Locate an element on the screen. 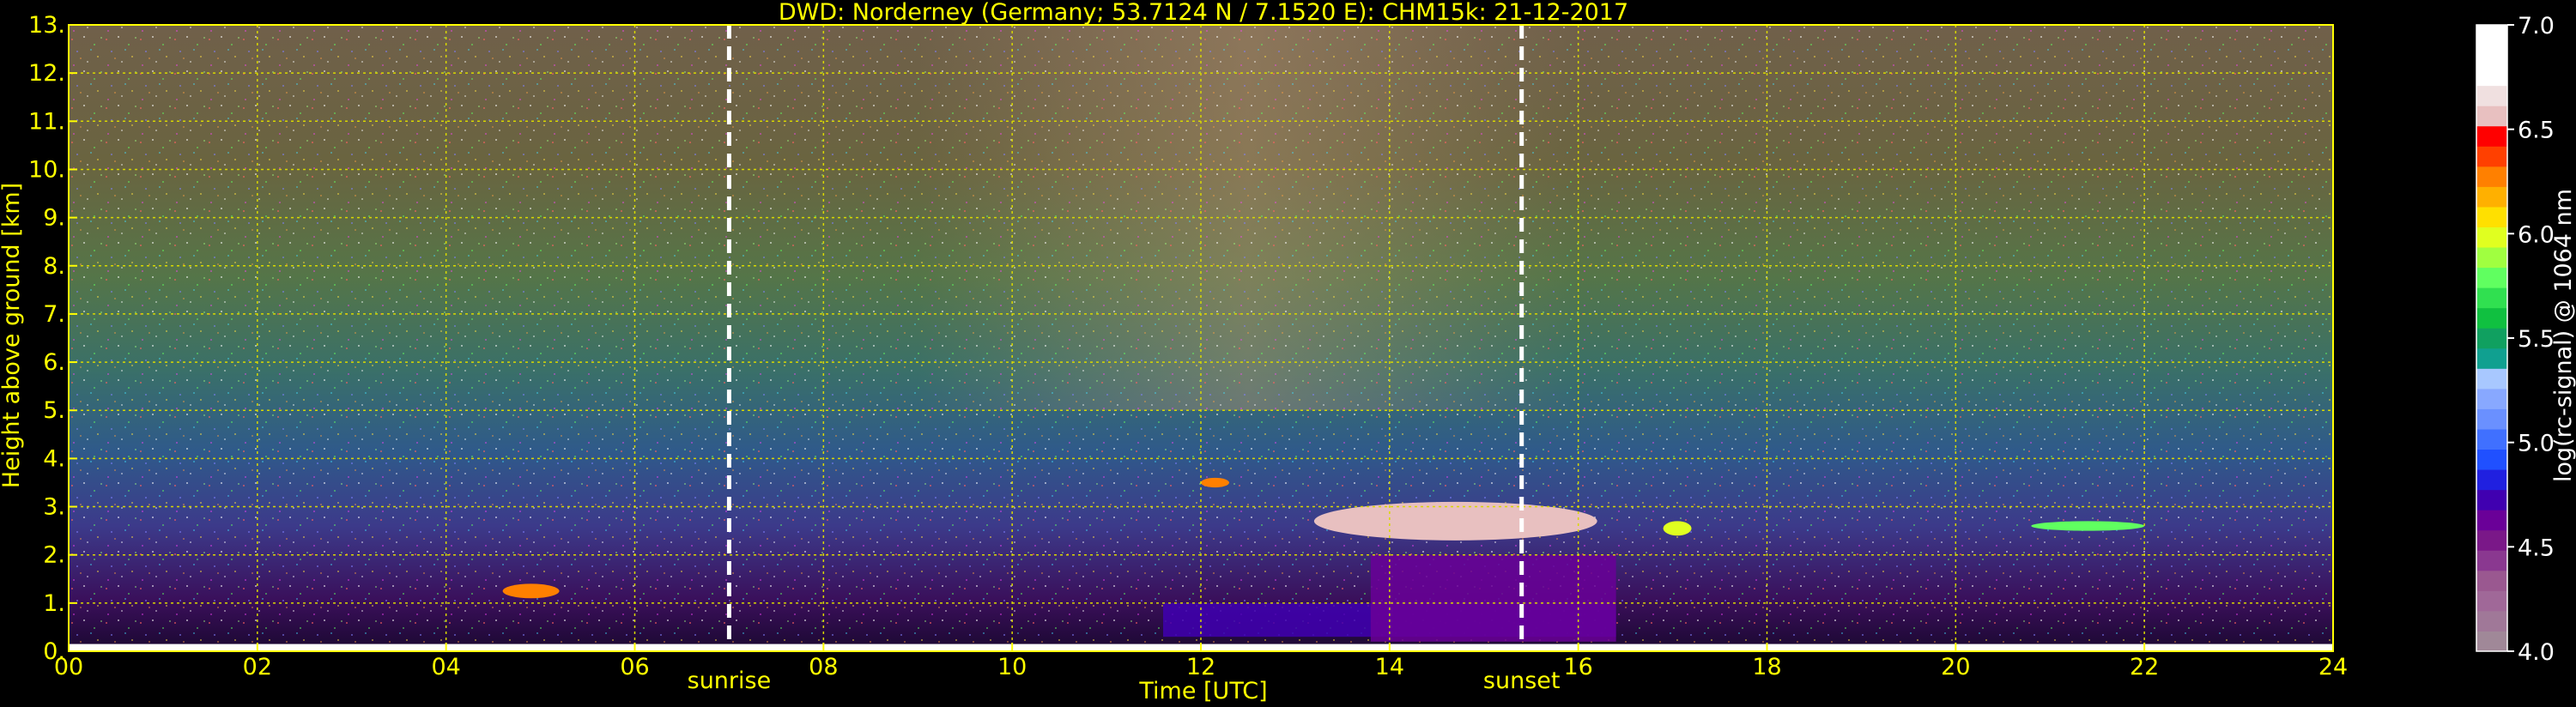 The height and width of the screenshot is (707, 2576). x-axis-label: Time [UTC] is located at coordinates (1202, 691).